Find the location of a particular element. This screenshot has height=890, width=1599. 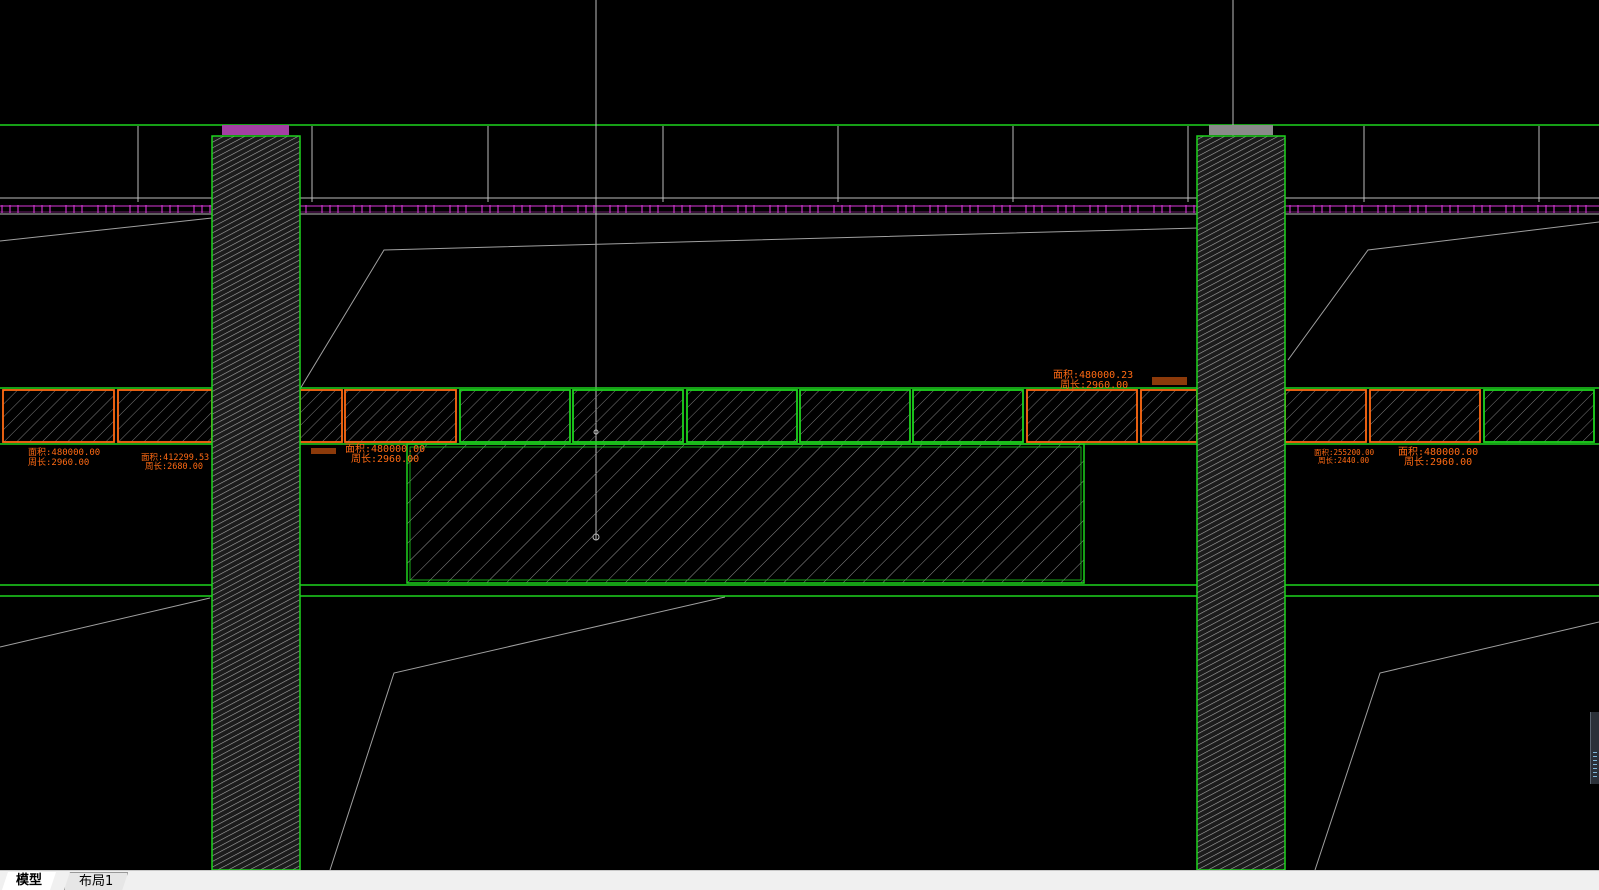

annotation-a6-perim: 周长:2960.00 is located at coordinates (1438, 462).